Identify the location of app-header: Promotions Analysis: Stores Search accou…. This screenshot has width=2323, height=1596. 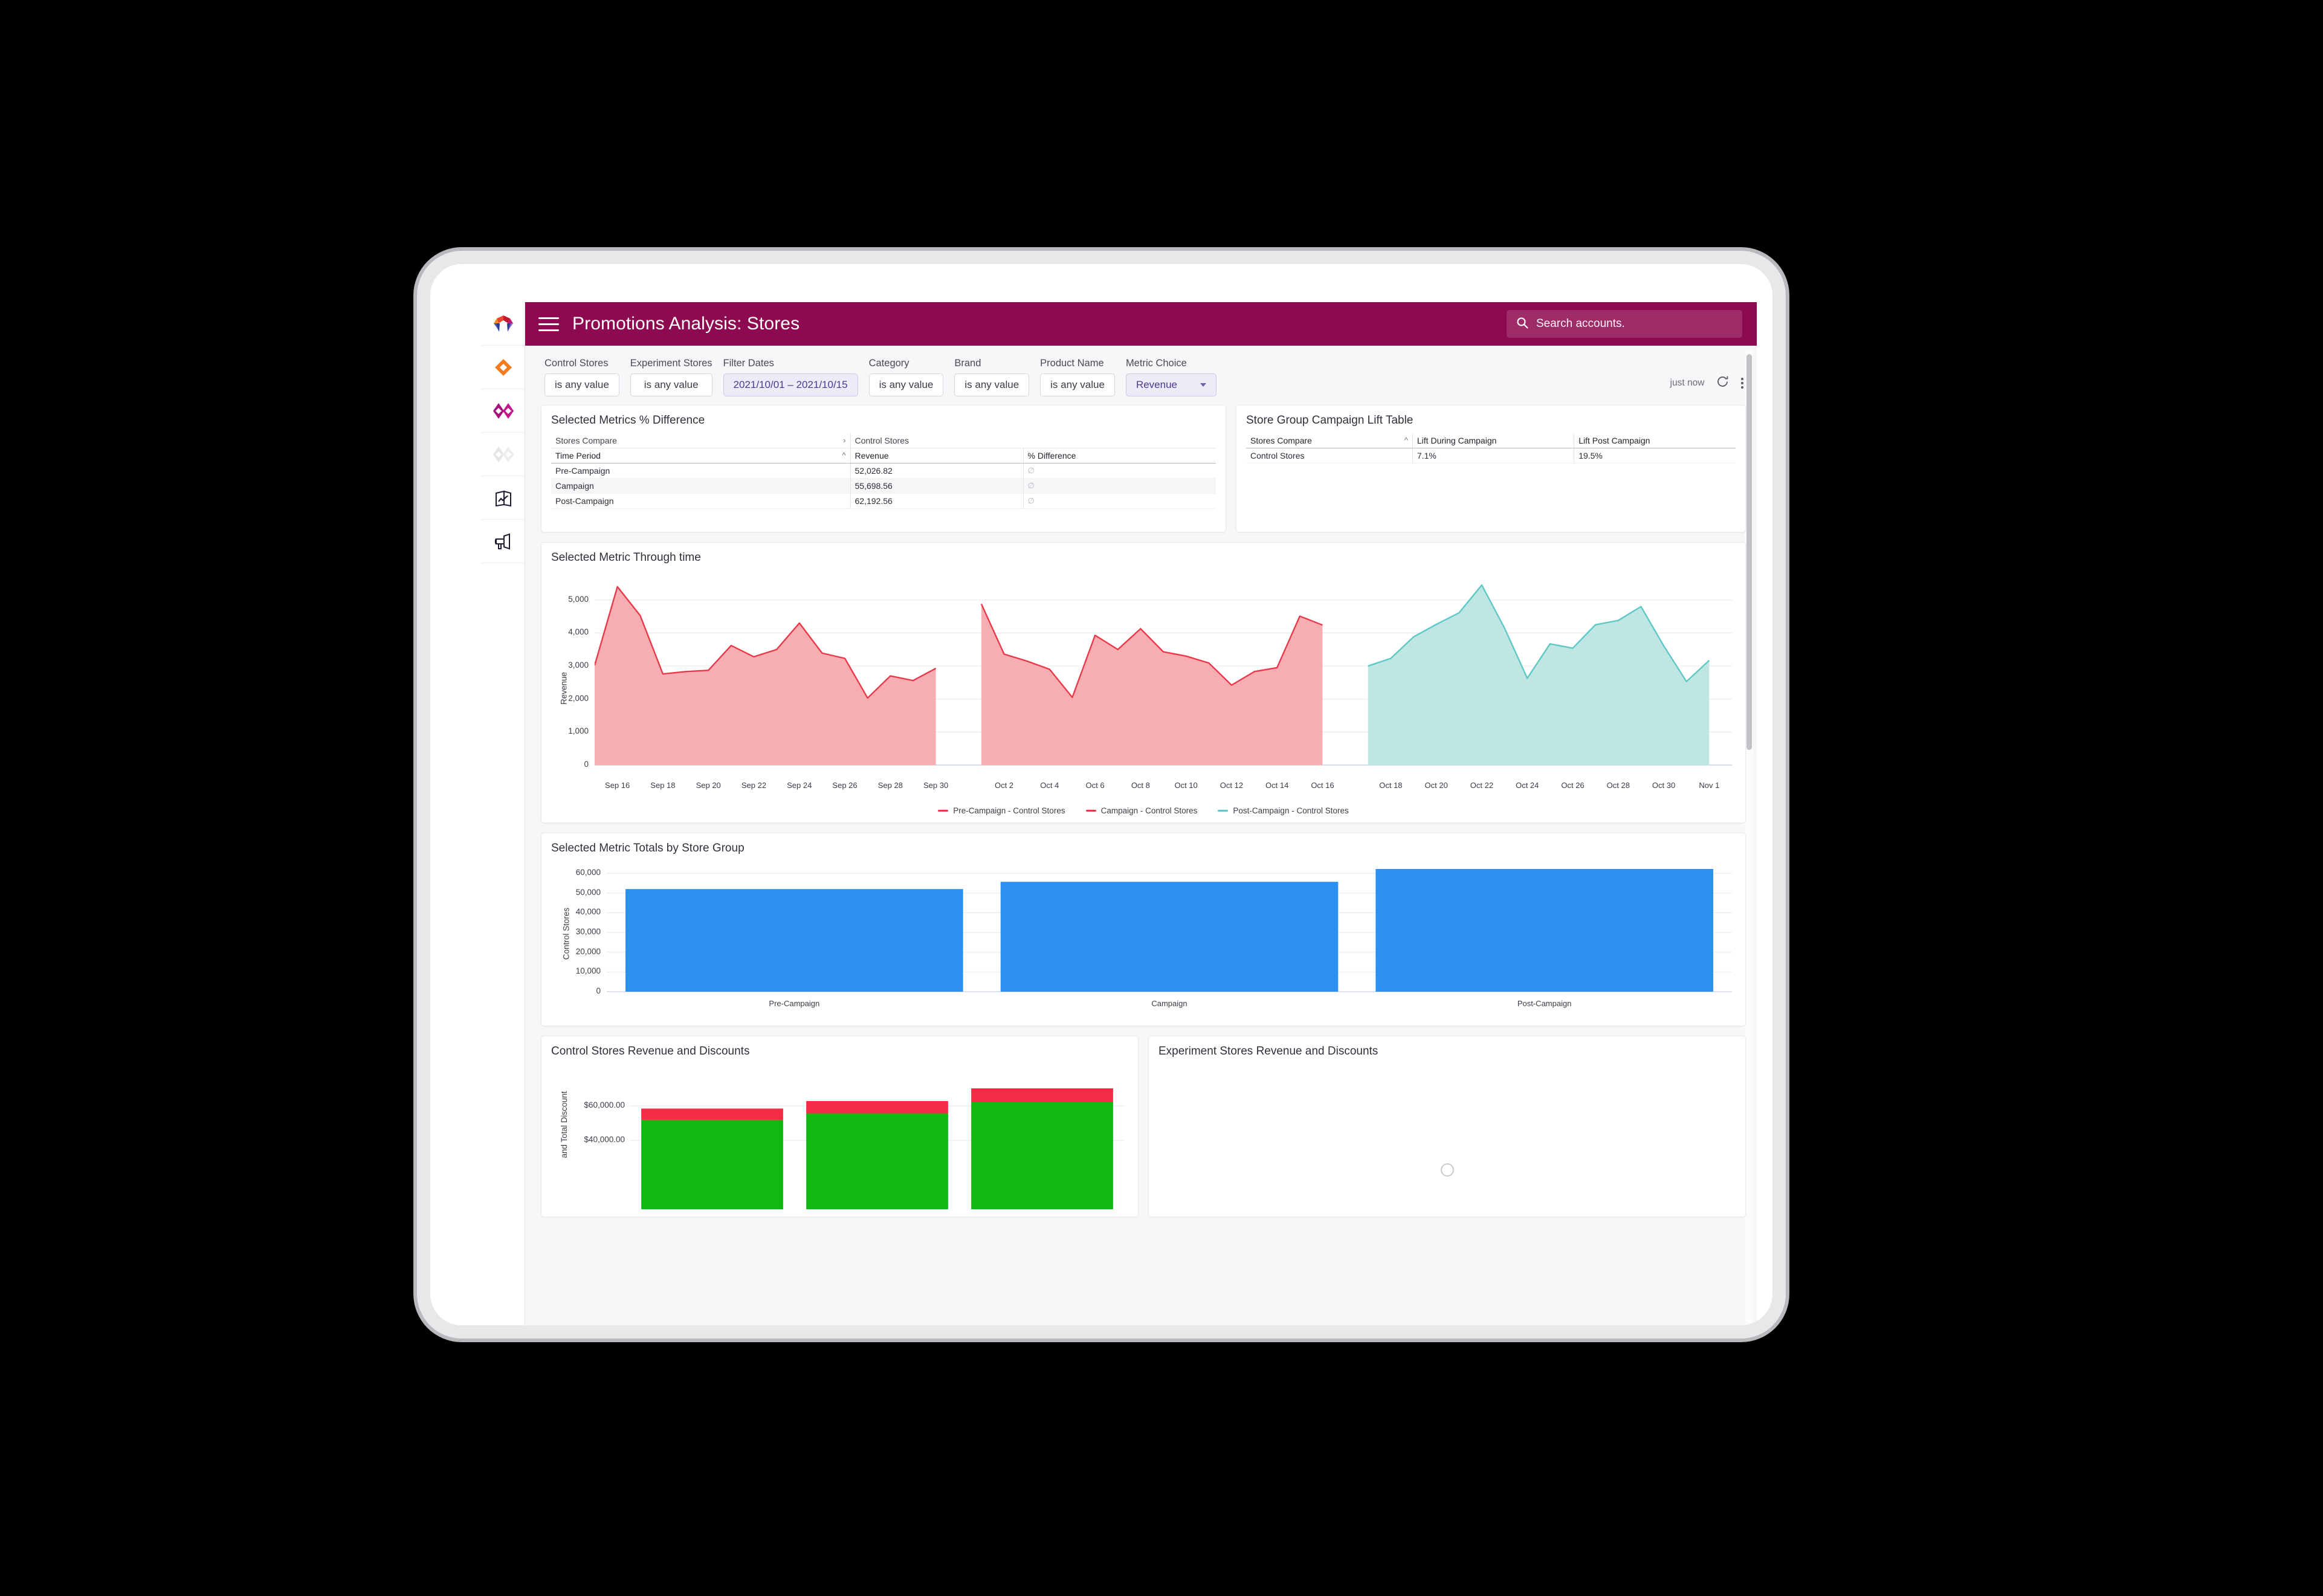
(1141, 324).